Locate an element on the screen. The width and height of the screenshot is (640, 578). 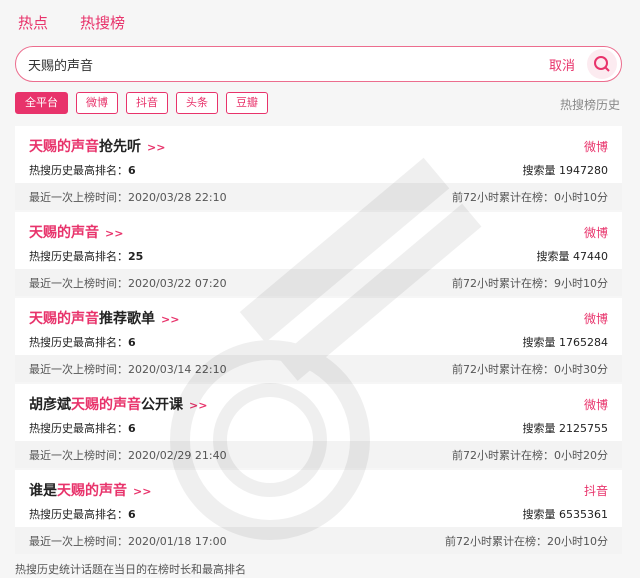
result-title: 谁是天赐的声音 >> is located at coordinates (318, 490).